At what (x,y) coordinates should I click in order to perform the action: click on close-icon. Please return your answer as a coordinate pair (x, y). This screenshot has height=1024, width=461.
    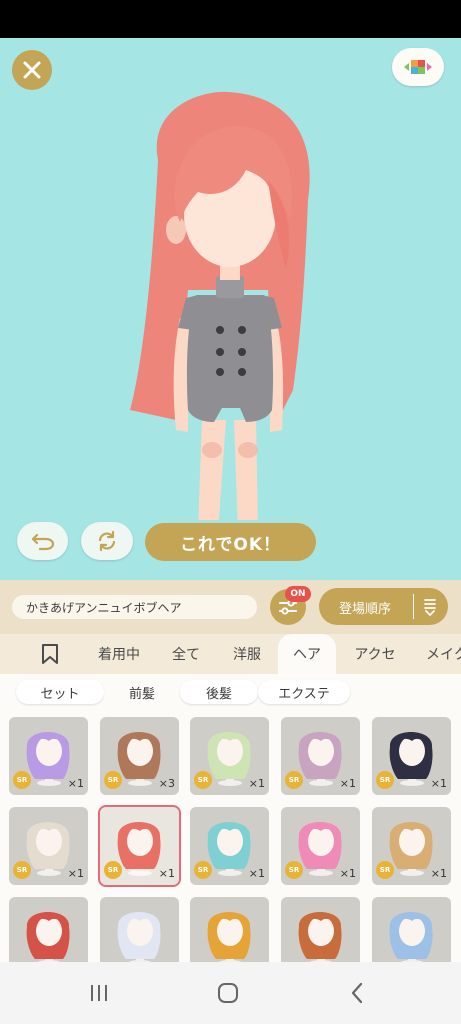
    Looking at the image, I should click on (32, 70).